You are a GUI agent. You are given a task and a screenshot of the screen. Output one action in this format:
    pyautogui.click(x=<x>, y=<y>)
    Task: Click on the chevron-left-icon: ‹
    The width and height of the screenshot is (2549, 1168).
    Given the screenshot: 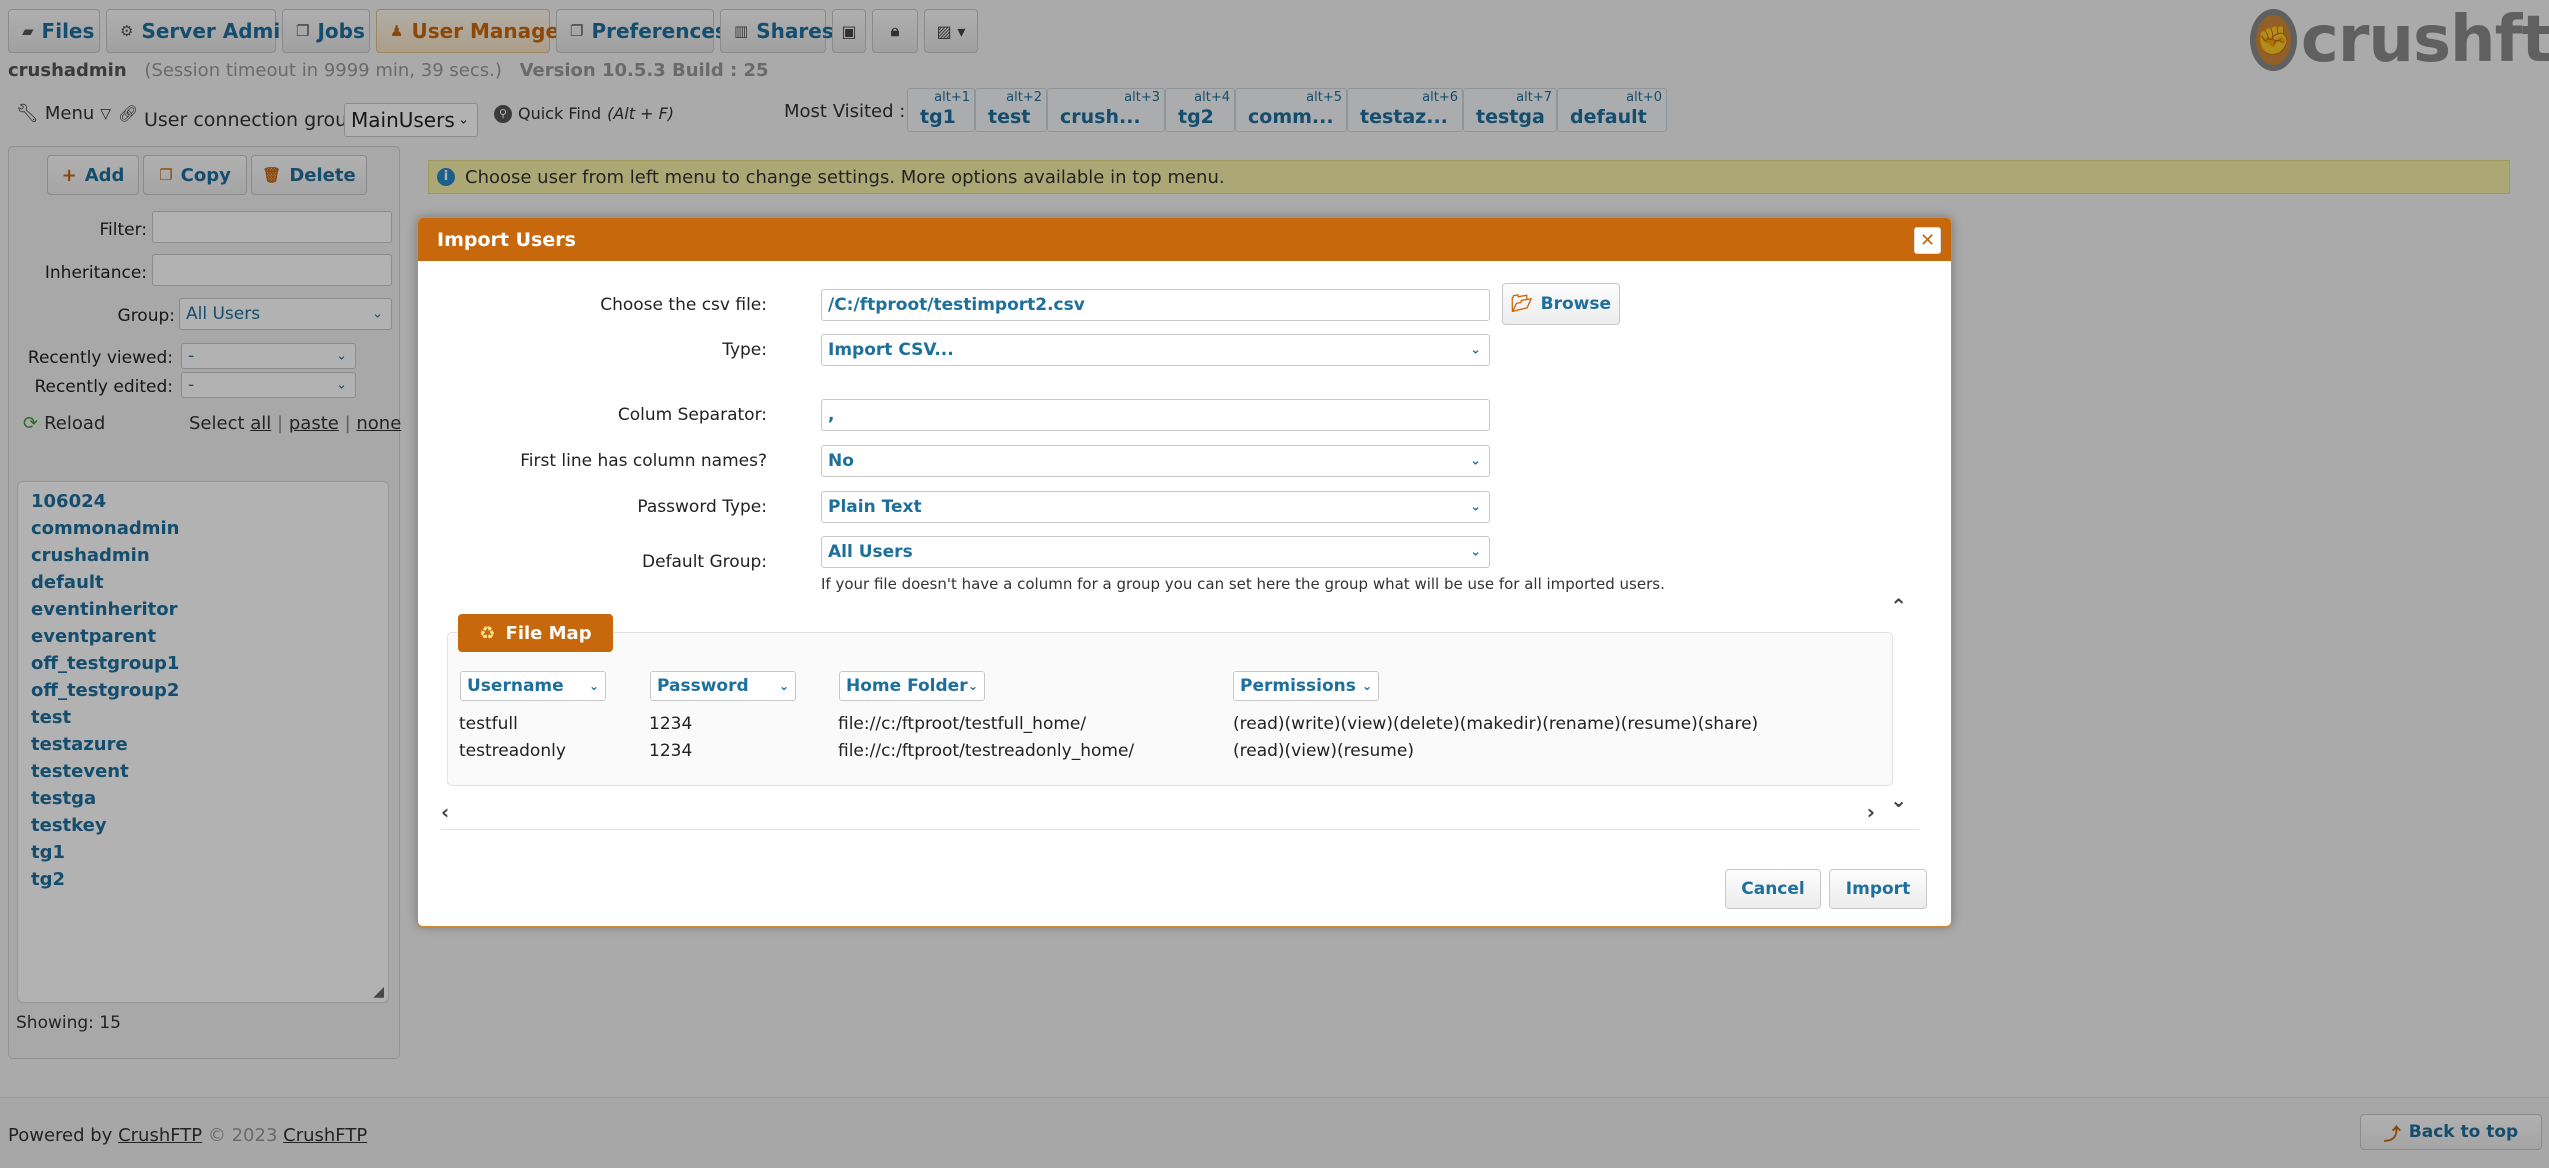 What is the action you would take?
    pyautogui.click(x=445, y=812)
    